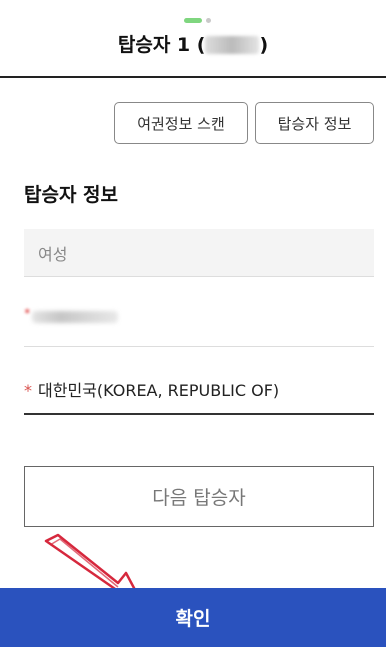  I want to click on nationality-value: 대한민국(KOREA, REPUBLIC OF), so click(159, 390).